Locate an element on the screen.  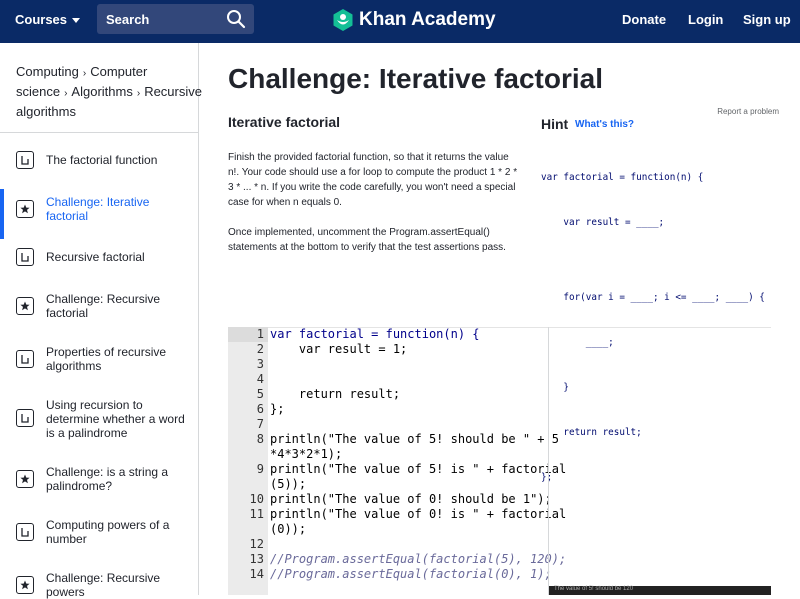
output-canvas-border is located at coordinates (548, 461).